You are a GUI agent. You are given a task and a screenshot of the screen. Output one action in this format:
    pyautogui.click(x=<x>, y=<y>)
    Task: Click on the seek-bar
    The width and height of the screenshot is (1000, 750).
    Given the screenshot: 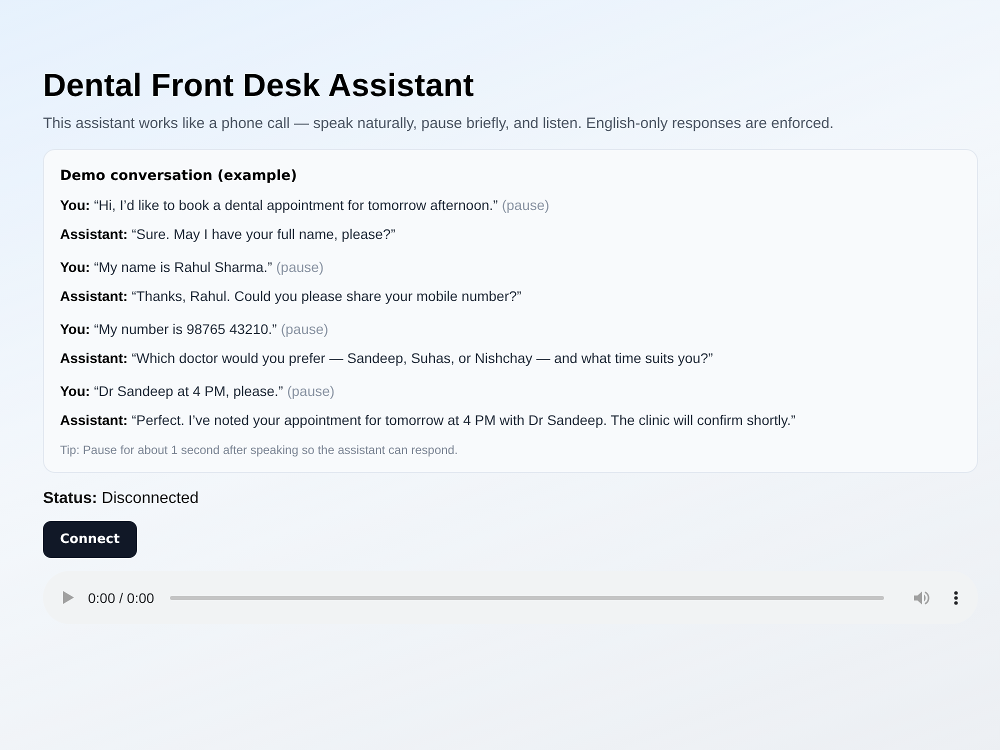 What is the action you would take?
    pyautogui.click(x=527, y=598)
    